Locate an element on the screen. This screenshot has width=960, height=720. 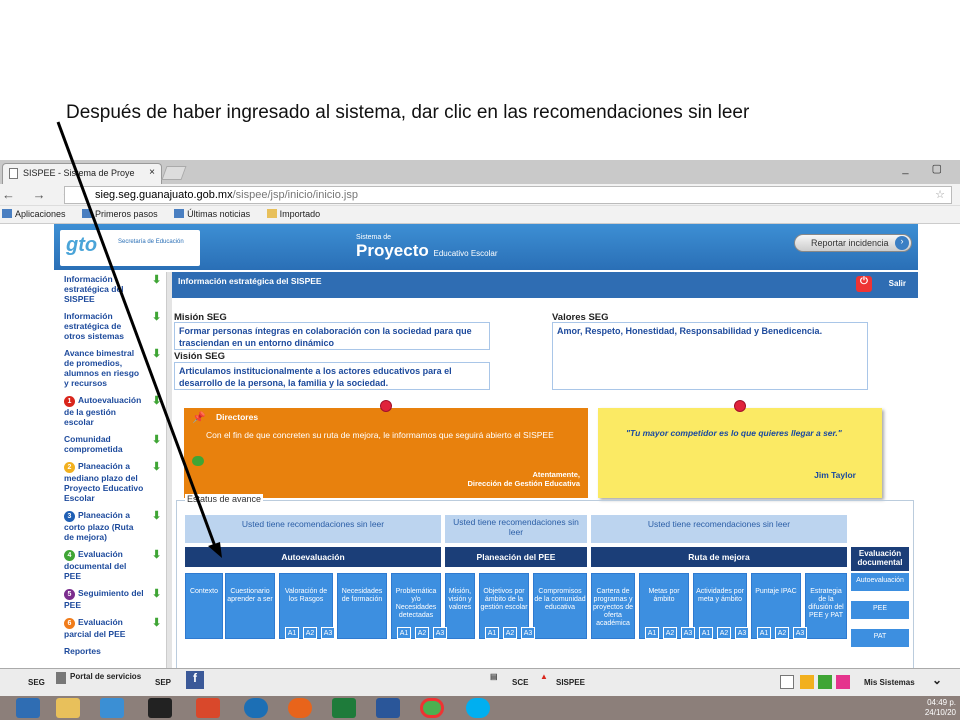
chrome-icon is located at coordinates (432, 708).